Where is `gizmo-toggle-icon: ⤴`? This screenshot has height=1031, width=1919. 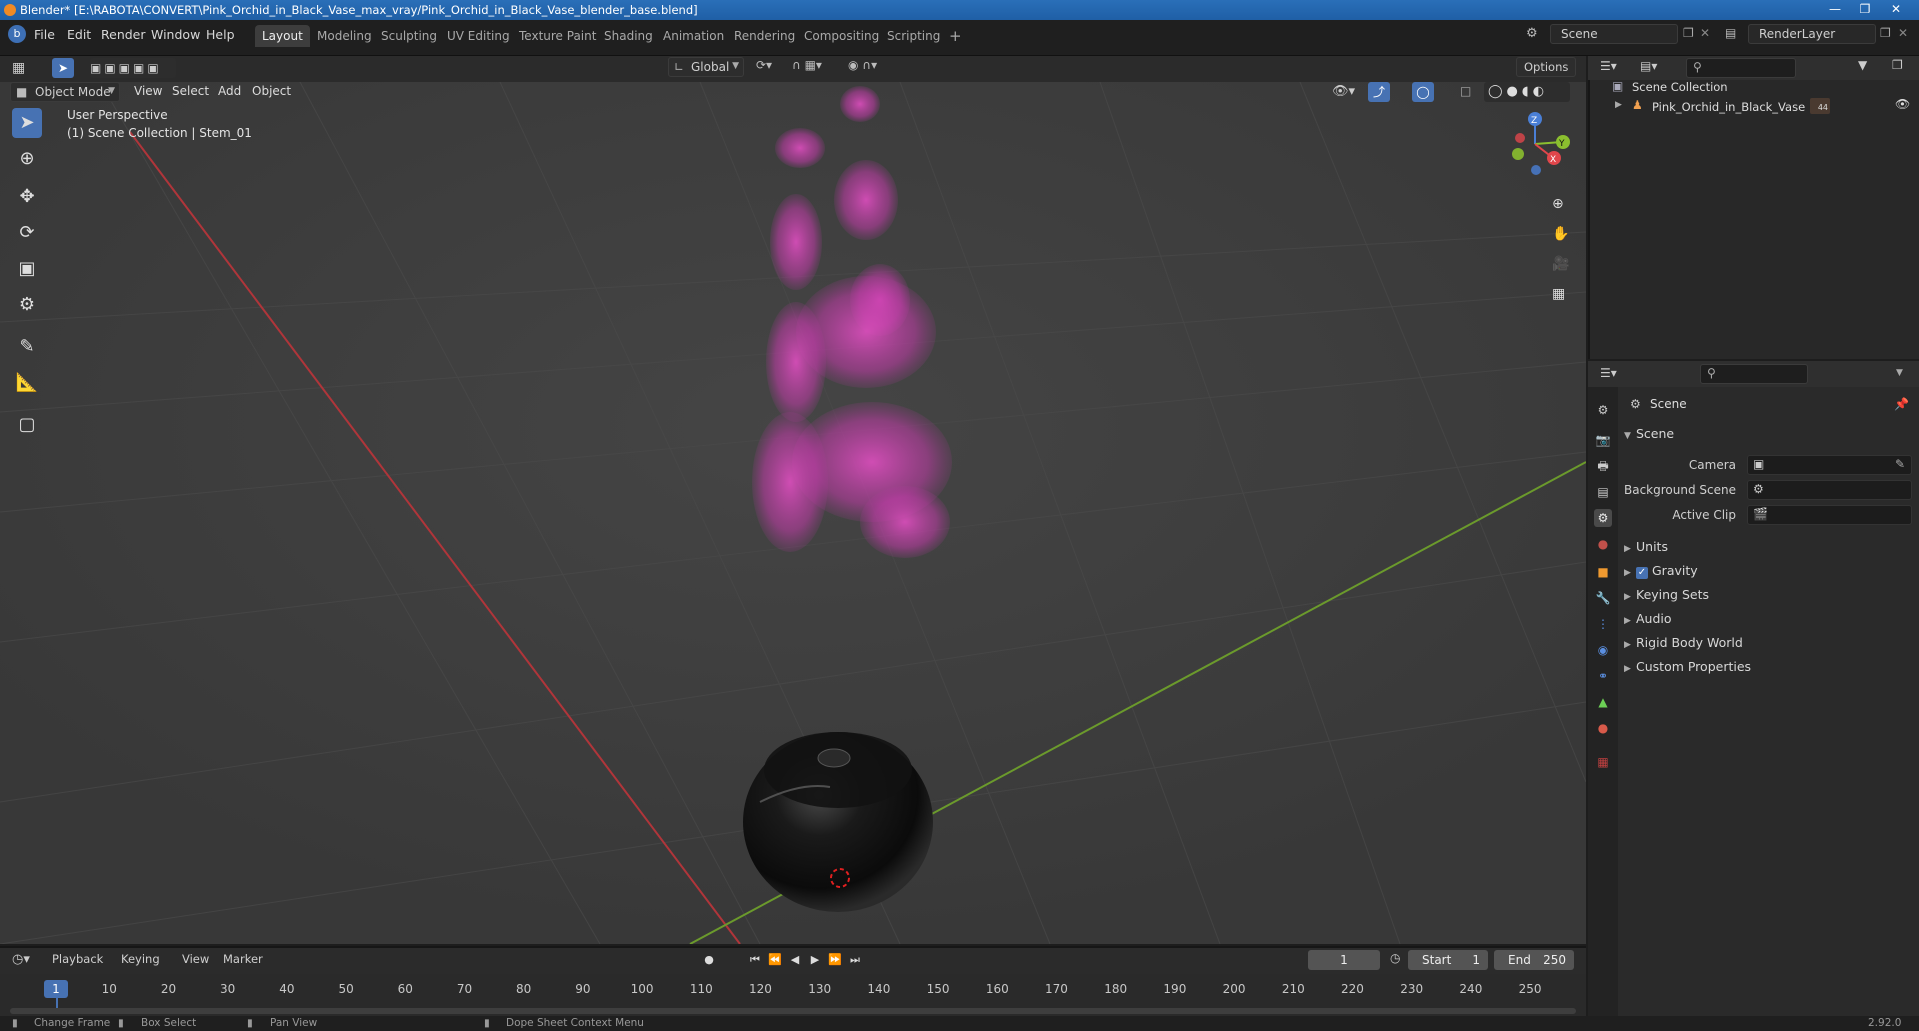
gizmo-toggle-icon: ⤴ is located at coordinates (1379, 92).